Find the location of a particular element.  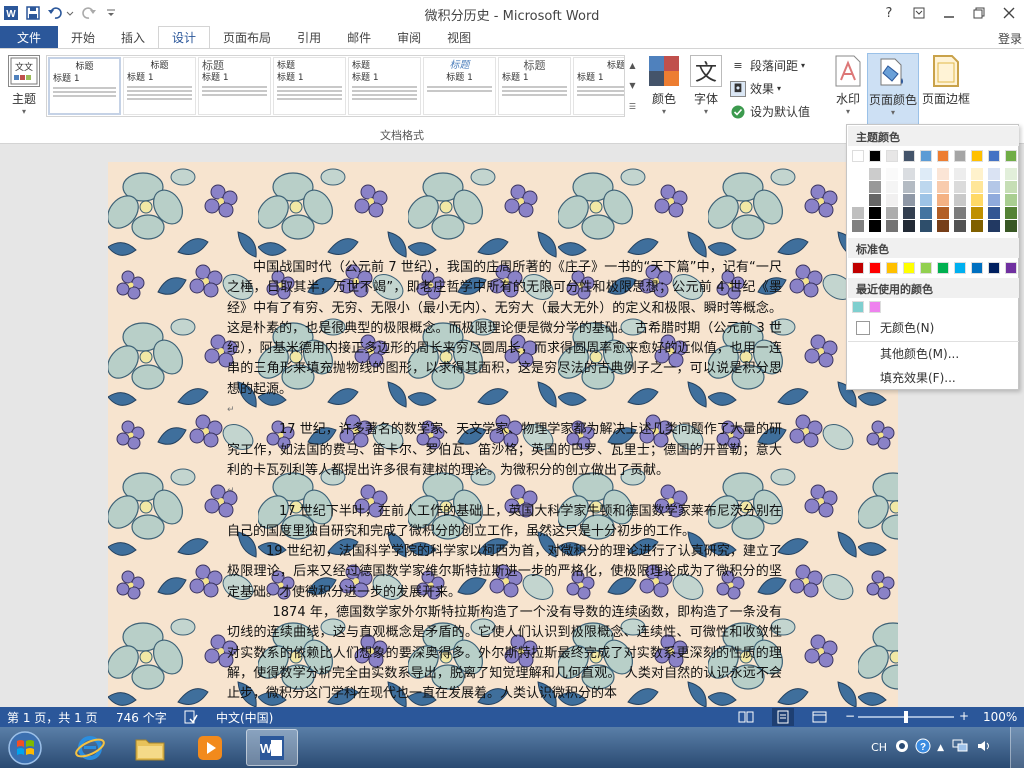

themes-button: 文文 主题 ▾ is located at coordinates (24, 85).